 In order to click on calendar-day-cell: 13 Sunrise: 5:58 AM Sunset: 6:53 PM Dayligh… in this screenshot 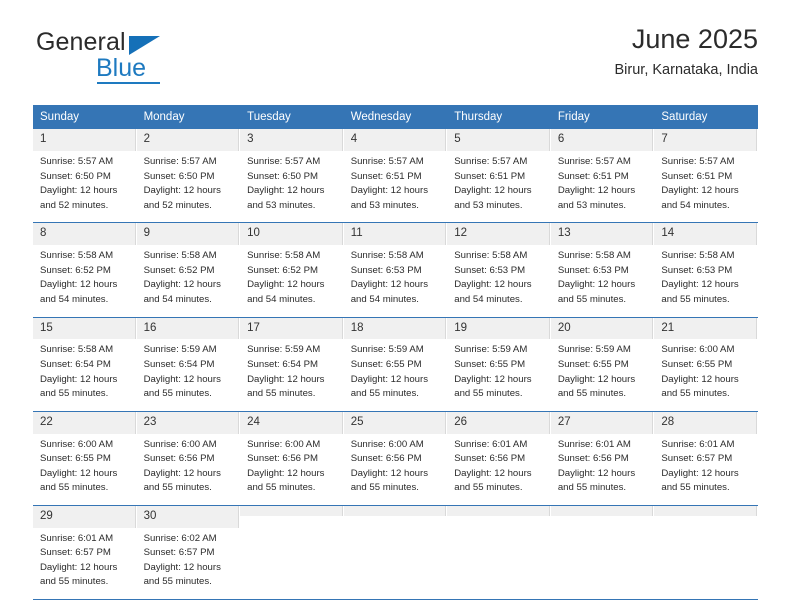, I will do `click(602, 270)`.